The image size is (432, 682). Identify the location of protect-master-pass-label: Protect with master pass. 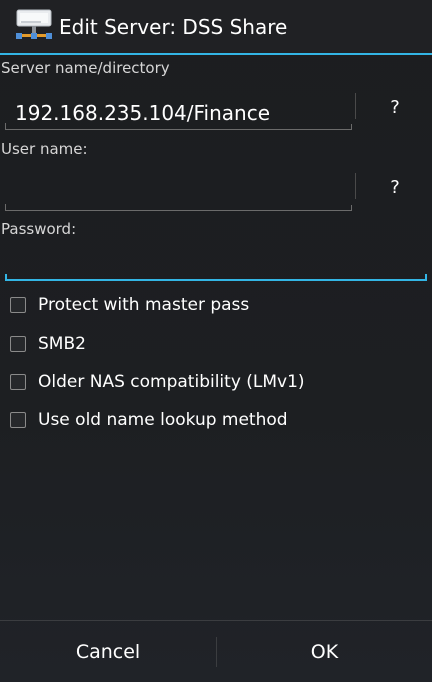
(144, 305).